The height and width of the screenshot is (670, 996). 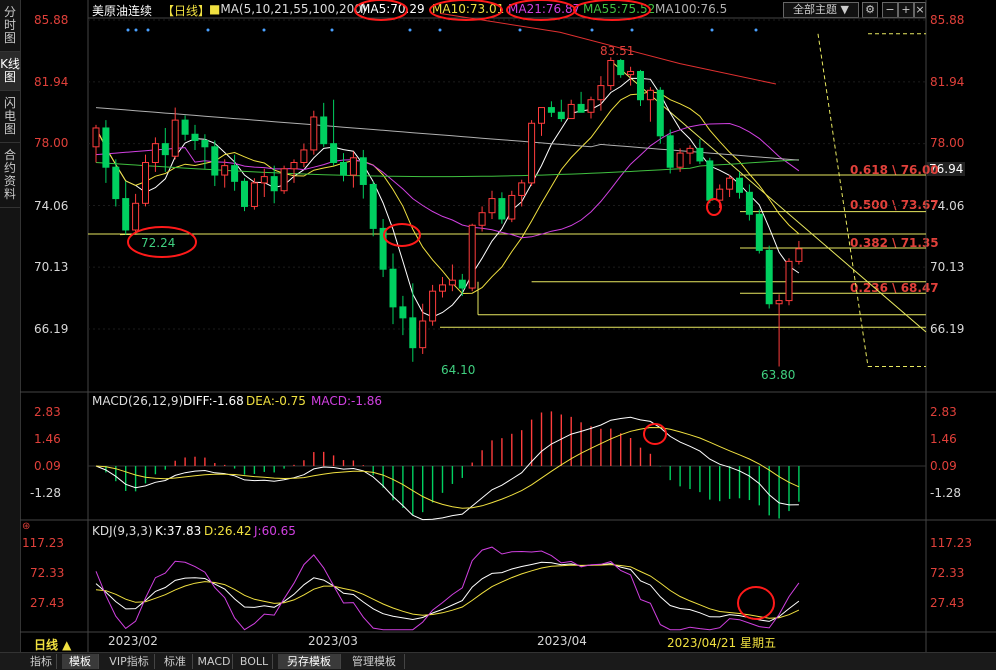 I want to click on kdj-tick-right: 72.33, so click(x=947, y=573).